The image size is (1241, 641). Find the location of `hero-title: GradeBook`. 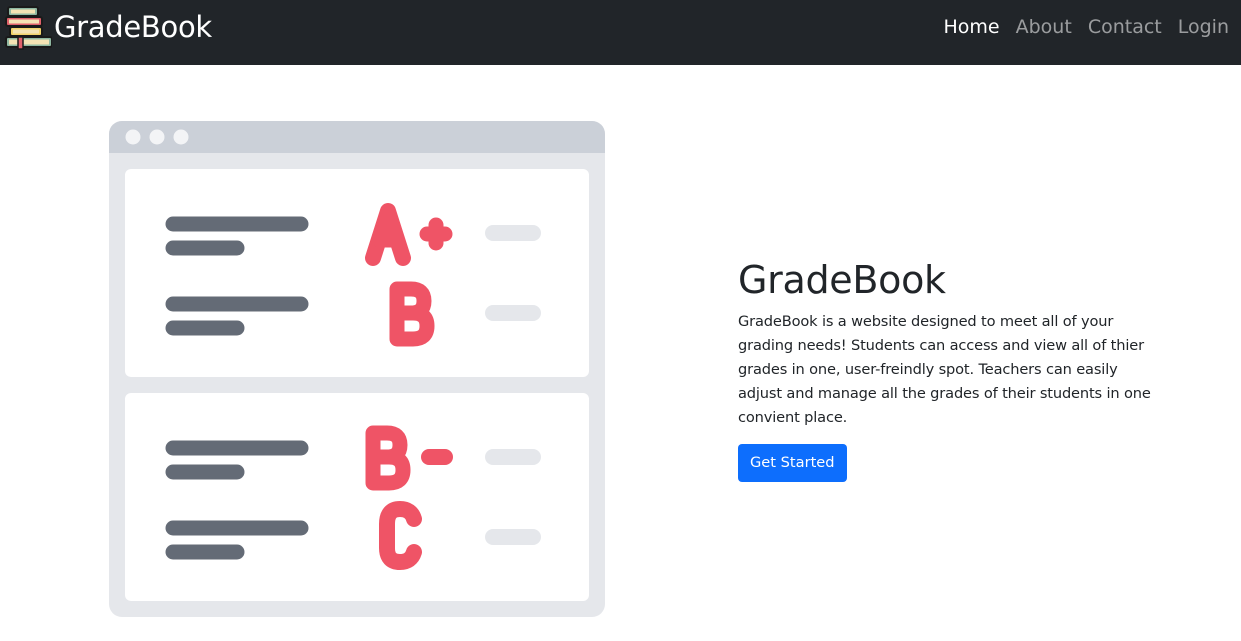

hero-title: GradeBook is located at coordinates (842, 280).